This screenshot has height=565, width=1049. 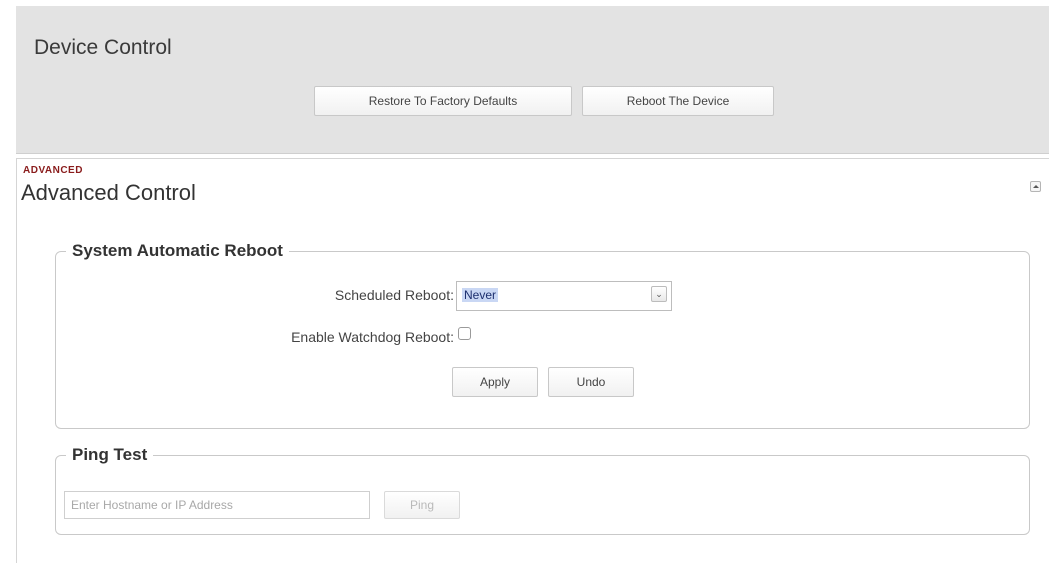 What do you see at coordinates (108, 192) in the screenshot?
I see `advanced-control-title: Advanced Control` at bounding box center [108, 192].